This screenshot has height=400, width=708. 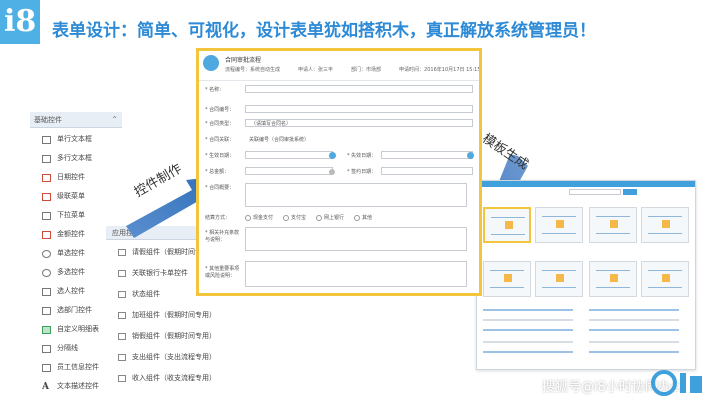 I want to click on template-search-button, so click(x=630, y=192).